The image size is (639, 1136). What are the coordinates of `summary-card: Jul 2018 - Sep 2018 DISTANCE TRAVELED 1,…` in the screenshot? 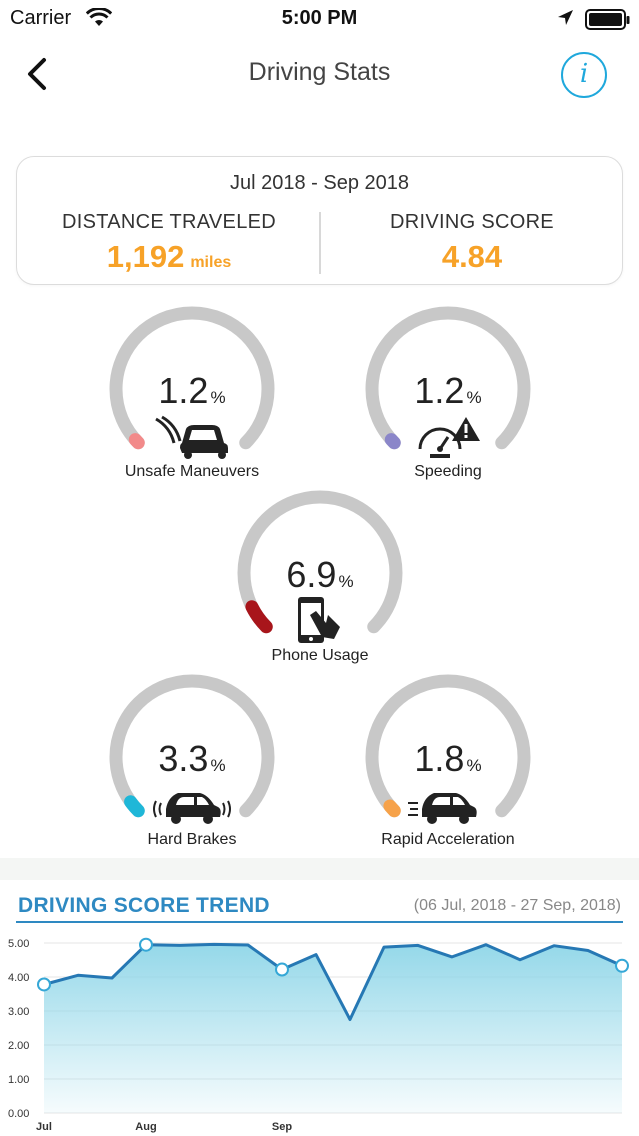 It's located at (319, 220).